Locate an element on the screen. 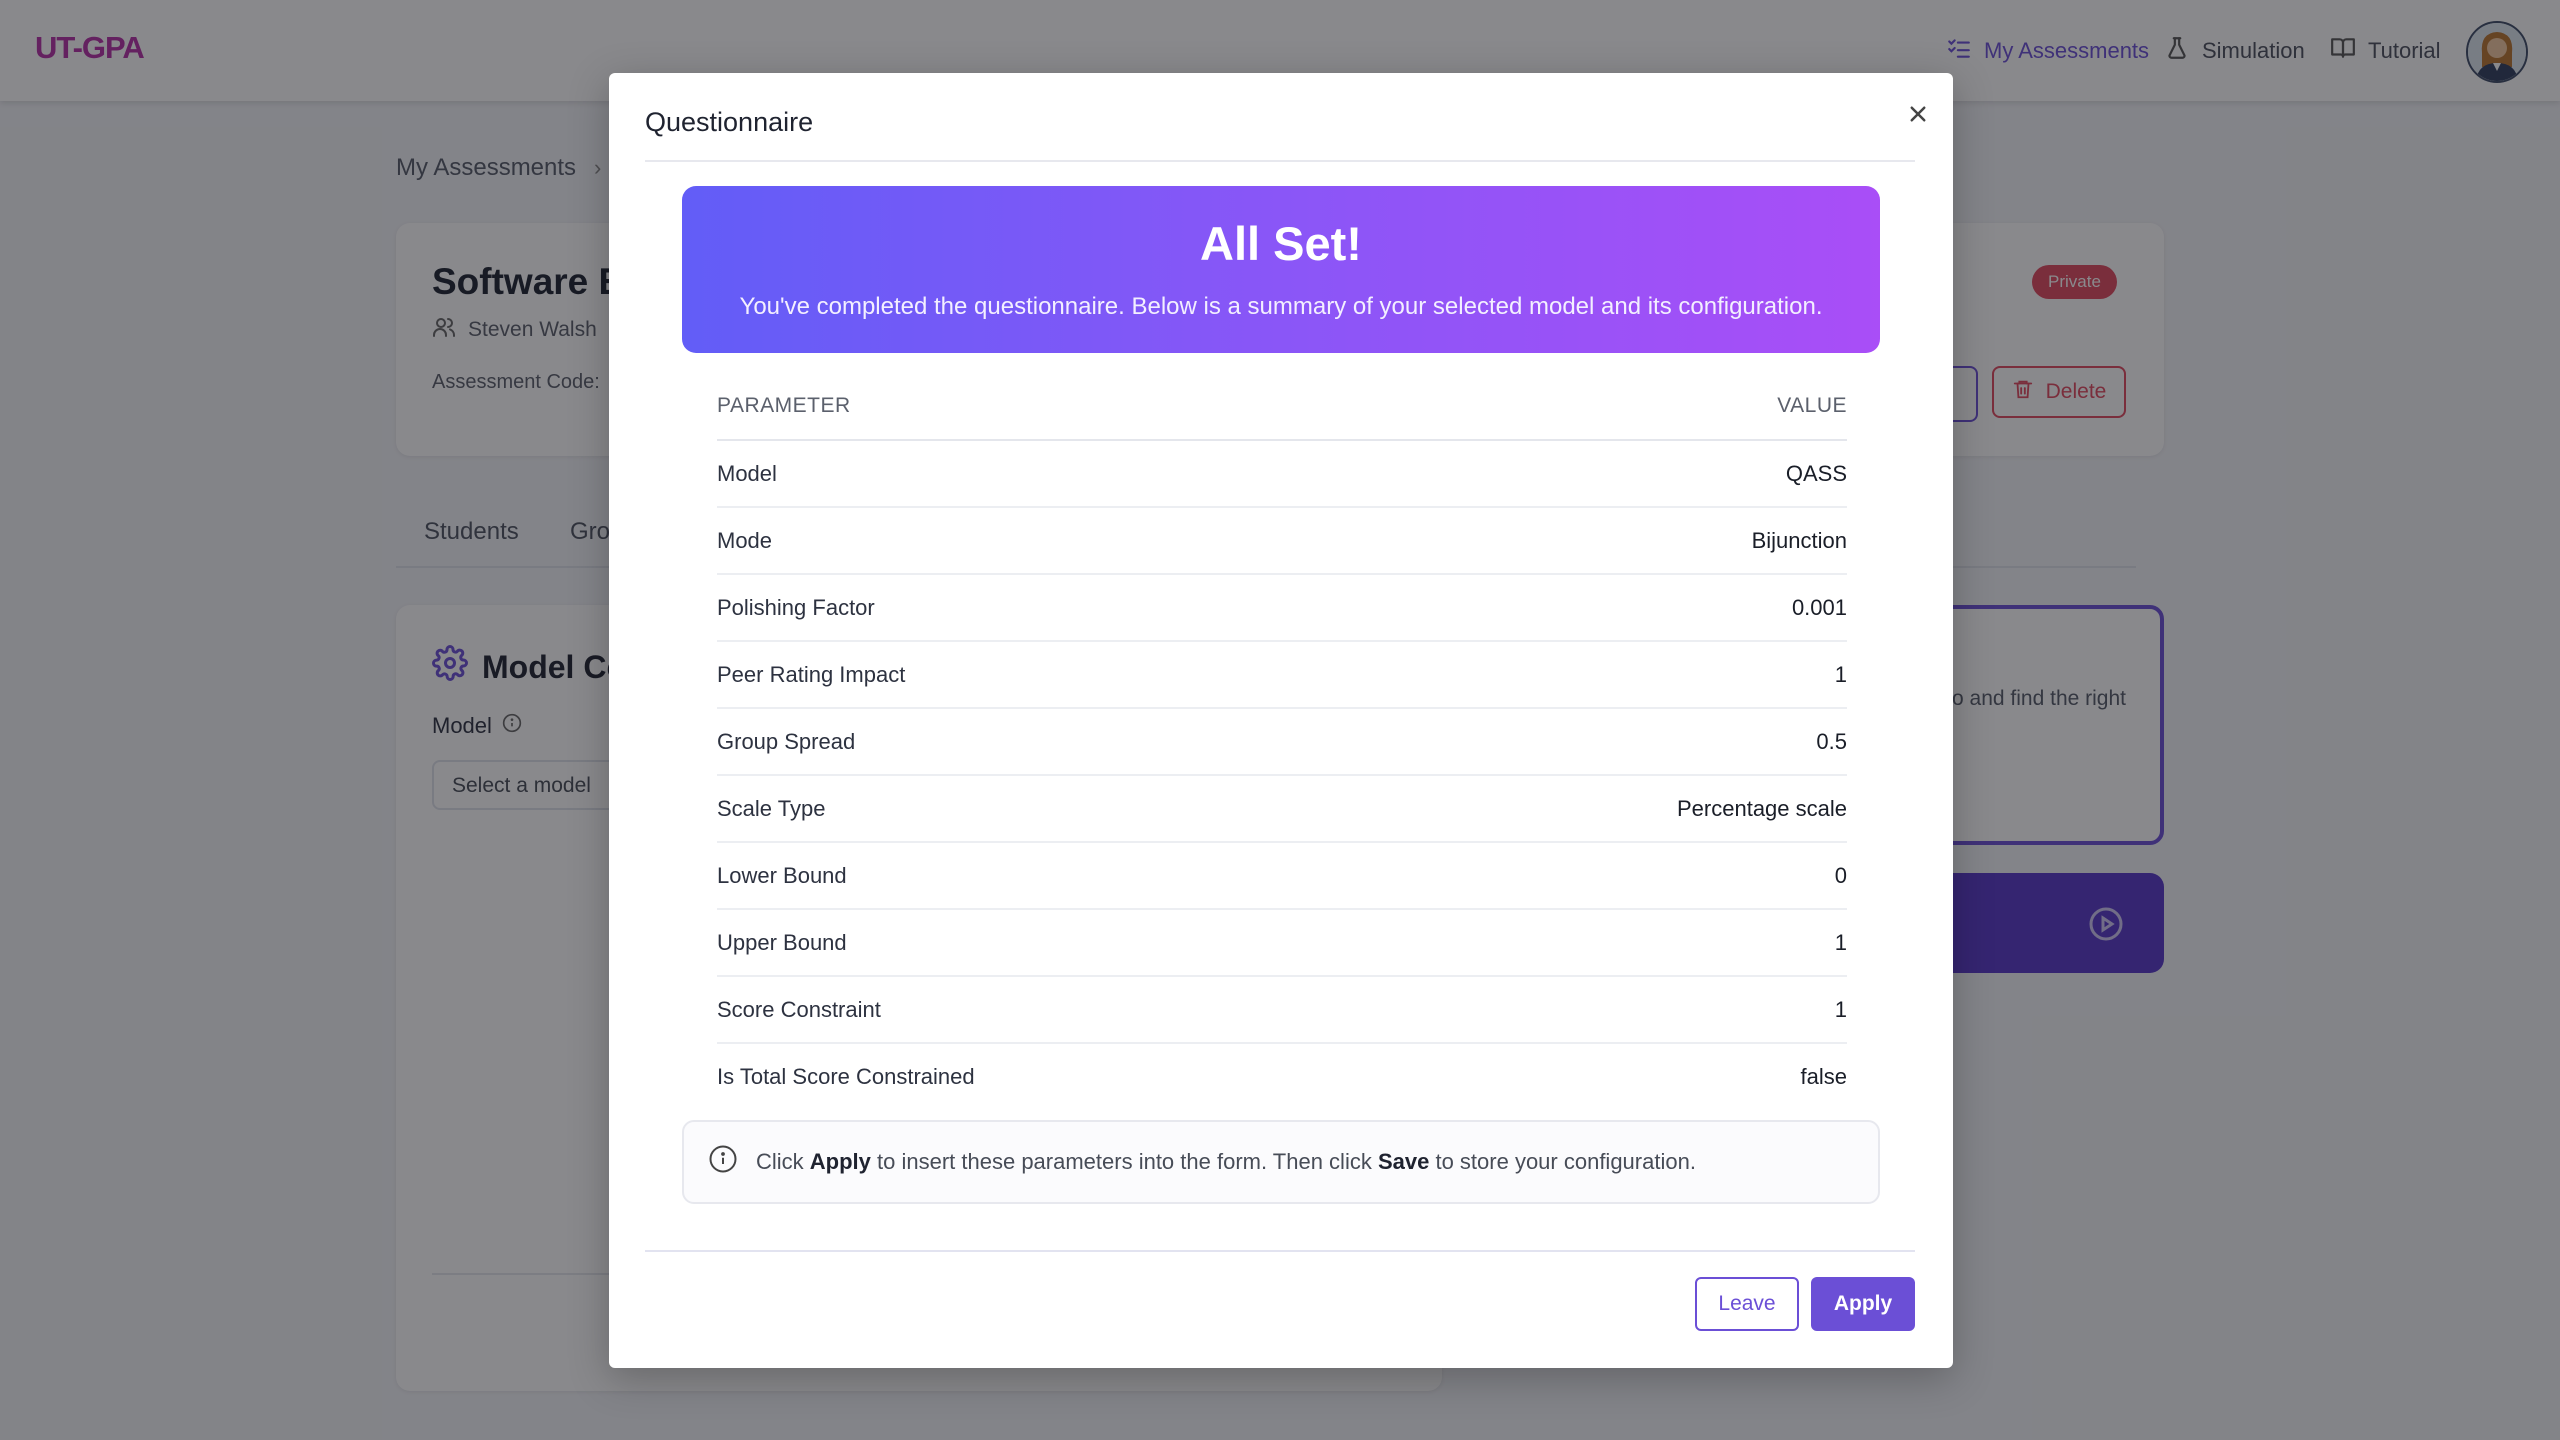 The height and width of the screenshot is (1440, 2560). leave-button: Leave is located at coordinates (1747, 1304).